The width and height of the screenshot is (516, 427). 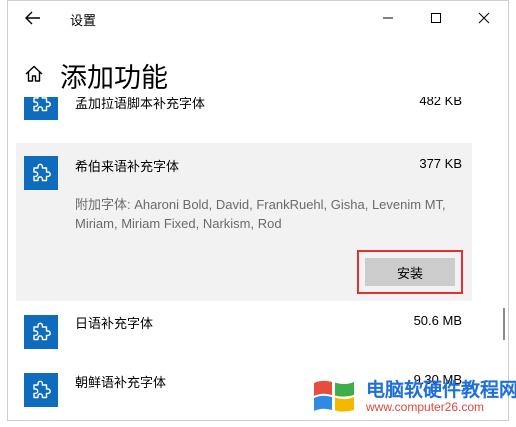 I want to click on item-size: 50.6 MB, so click(x=437, y=320).